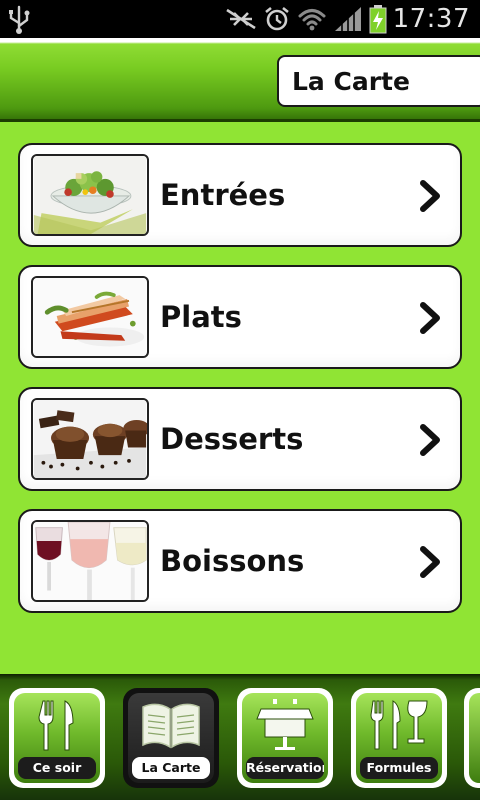 Image resolution: width=480 pixels, height=800 pixels. I want to click on alarm-icon, so click(276, 18).